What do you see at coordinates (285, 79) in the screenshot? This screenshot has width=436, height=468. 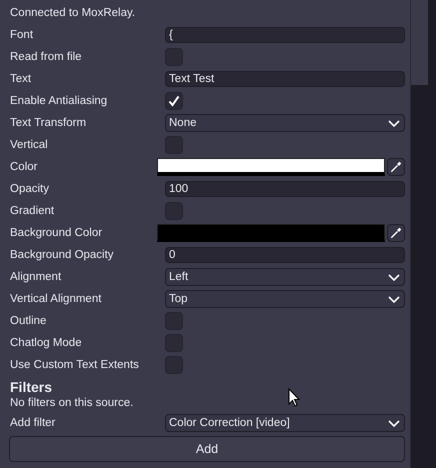 I see `input-field: Text Test` at bounding box center [285, 79].